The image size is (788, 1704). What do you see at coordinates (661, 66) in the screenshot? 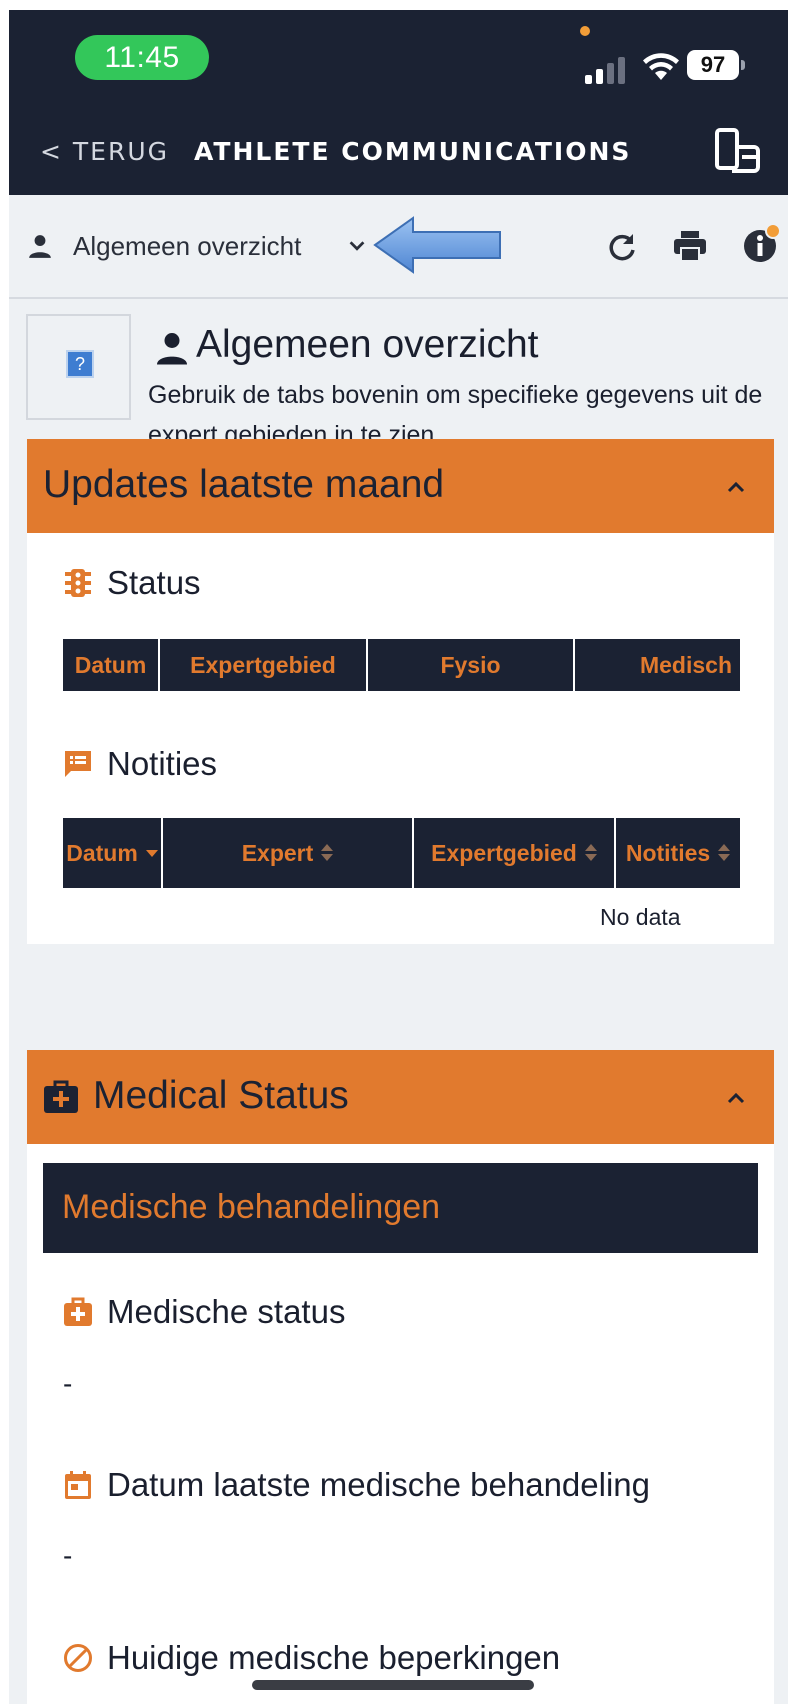
I see `wifi-icon` at bounding box center [661, 66].